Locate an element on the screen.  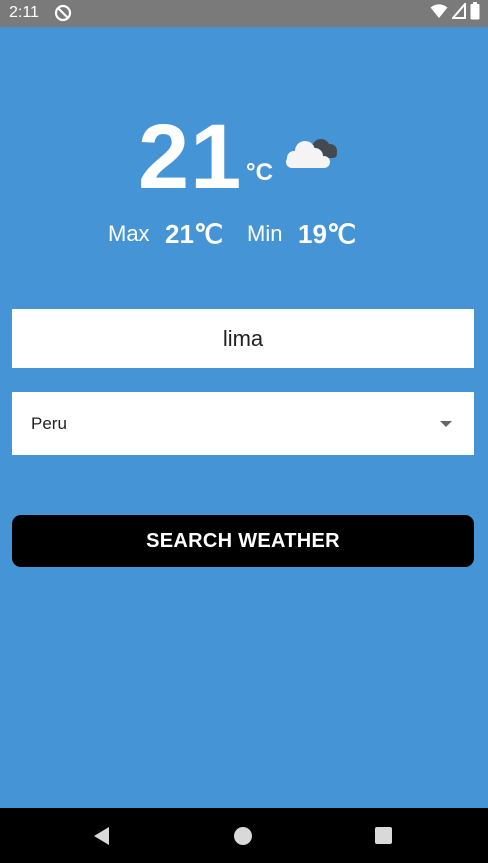
city-input is located at coordinates (243, 338).